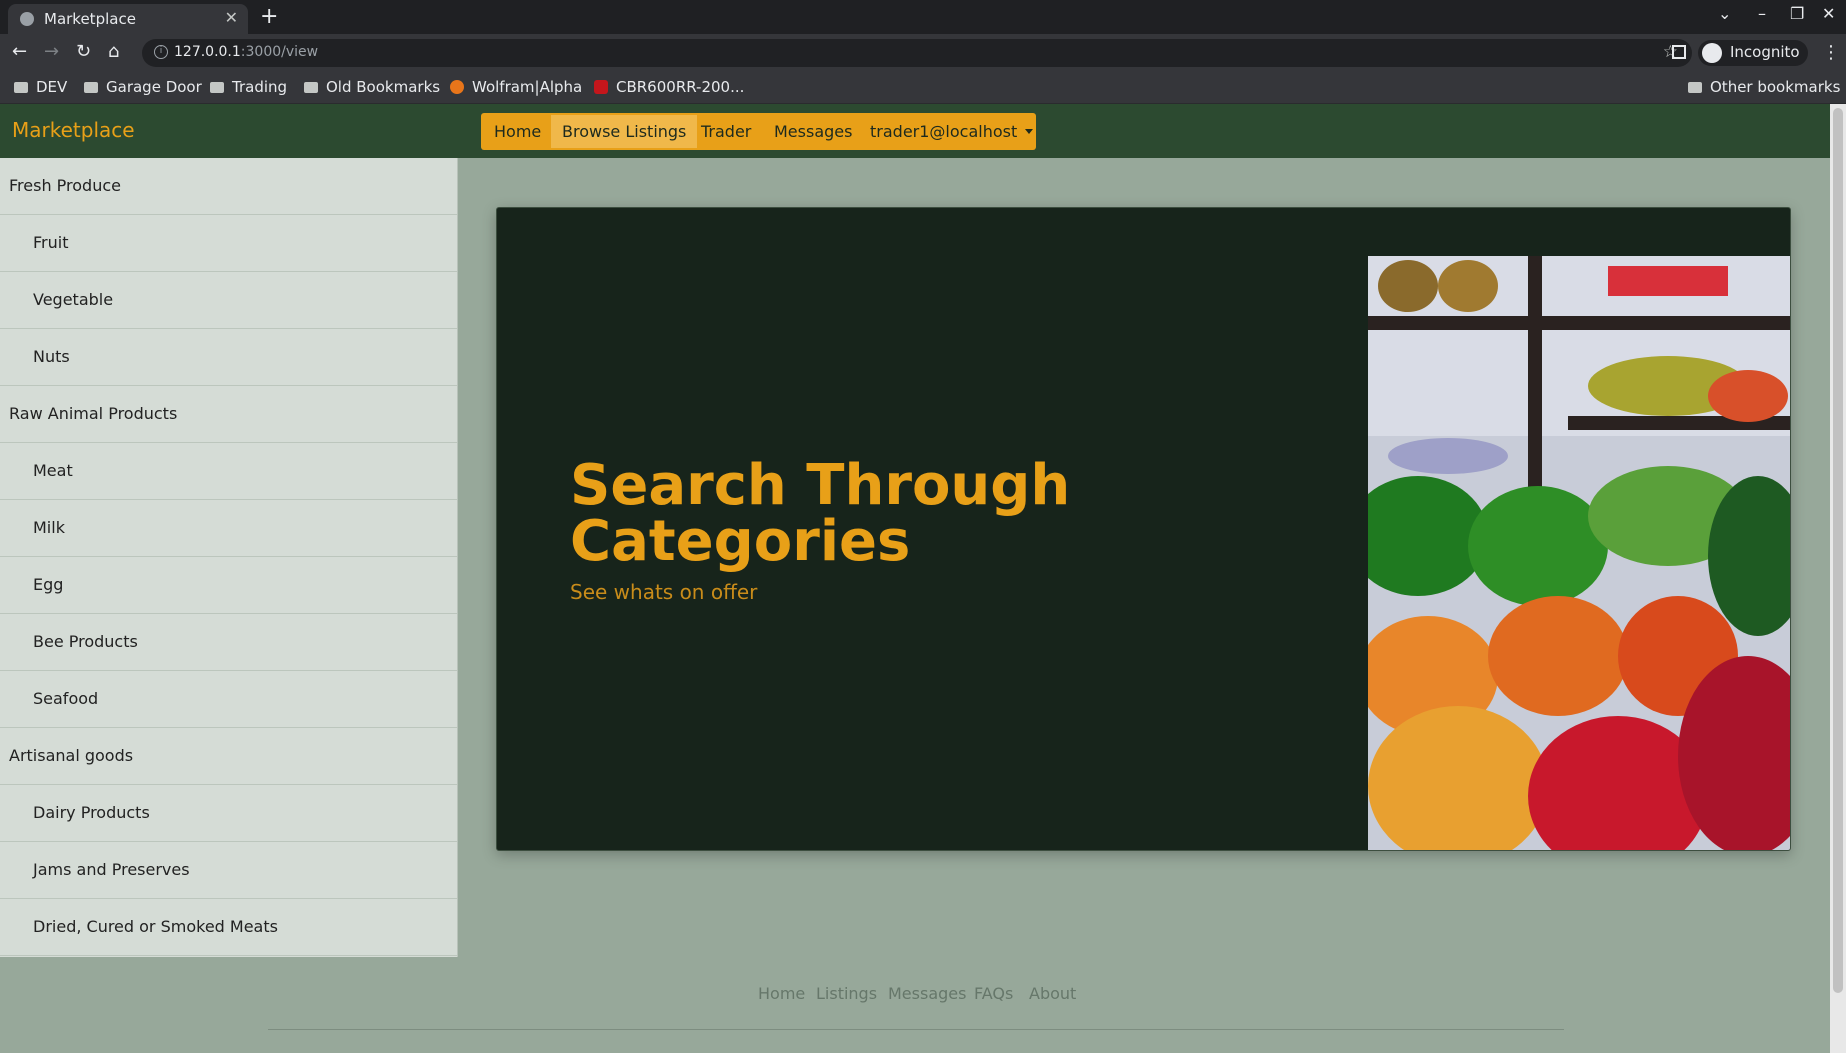  I want to click on footer-link-messages: Messages, so click(927, 993).